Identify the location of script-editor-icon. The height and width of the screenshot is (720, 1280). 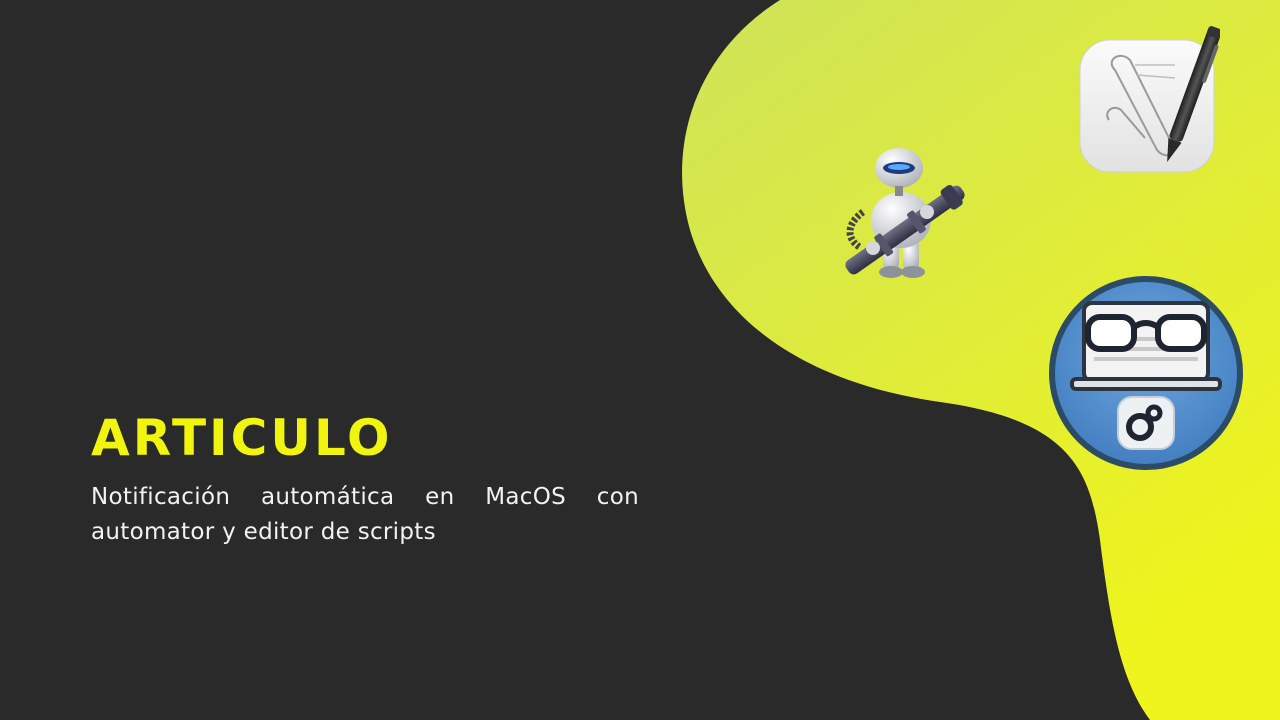
(1149, 99).